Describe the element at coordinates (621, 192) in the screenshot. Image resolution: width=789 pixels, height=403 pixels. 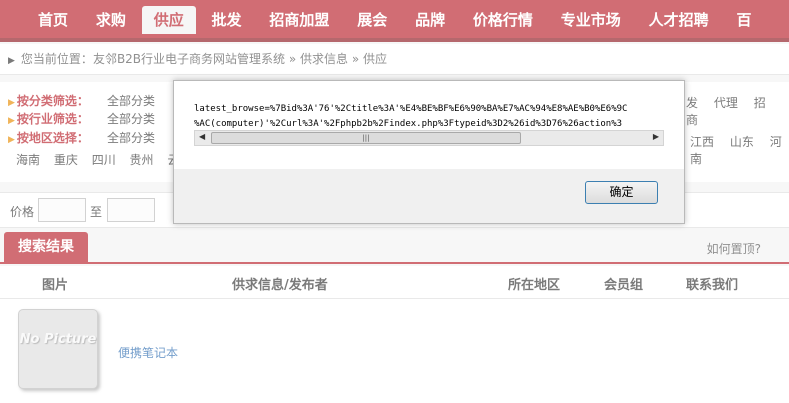
I see `ok-button: 确定` at that location.